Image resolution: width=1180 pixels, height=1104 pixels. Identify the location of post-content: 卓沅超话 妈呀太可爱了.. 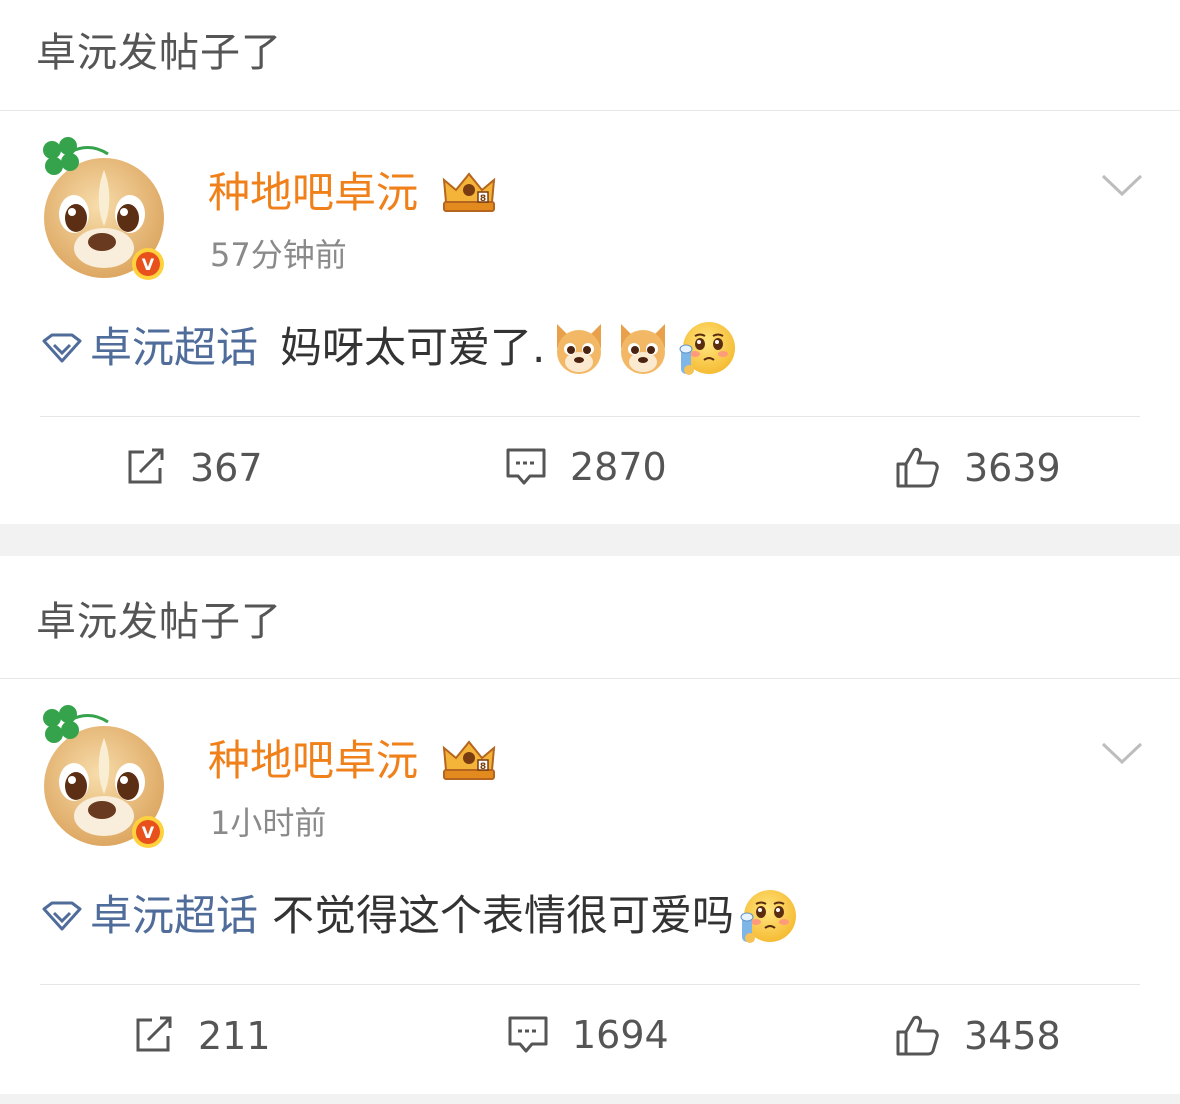
(388, 348).